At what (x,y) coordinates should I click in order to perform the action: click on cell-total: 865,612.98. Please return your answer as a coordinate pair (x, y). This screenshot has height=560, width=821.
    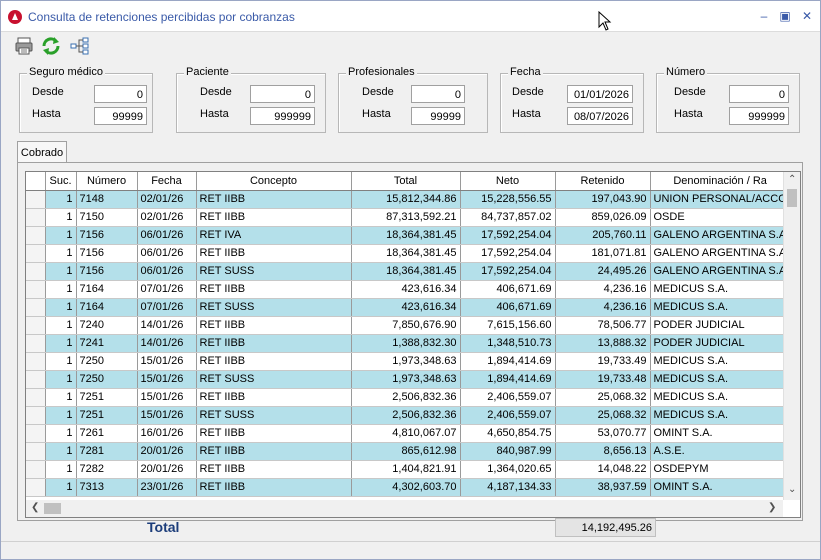
    Looking at the image, I should click on (406, 451).